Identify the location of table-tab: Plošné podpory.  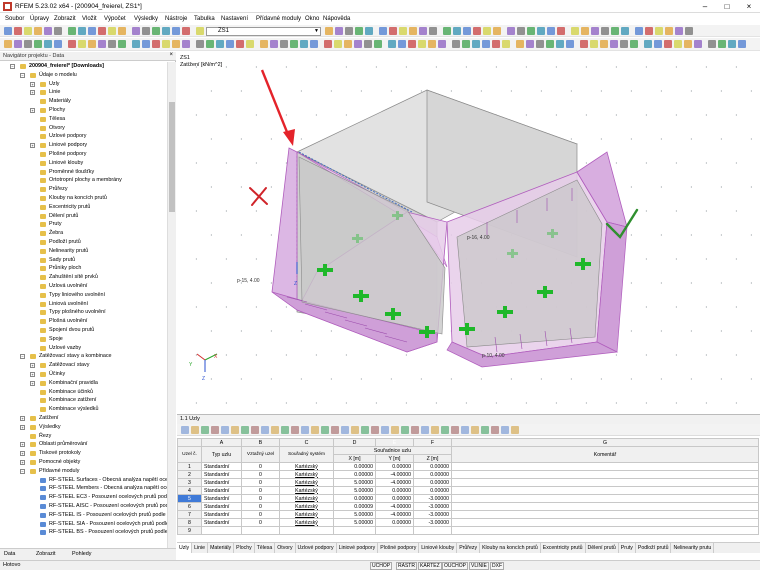
(399, 548).